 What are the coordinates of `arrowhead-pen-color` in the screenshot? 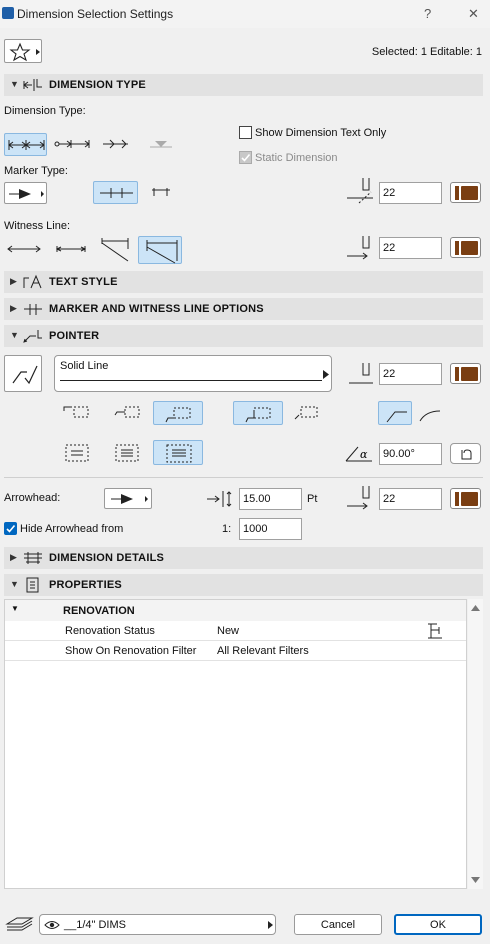 It's located at (465, 498).